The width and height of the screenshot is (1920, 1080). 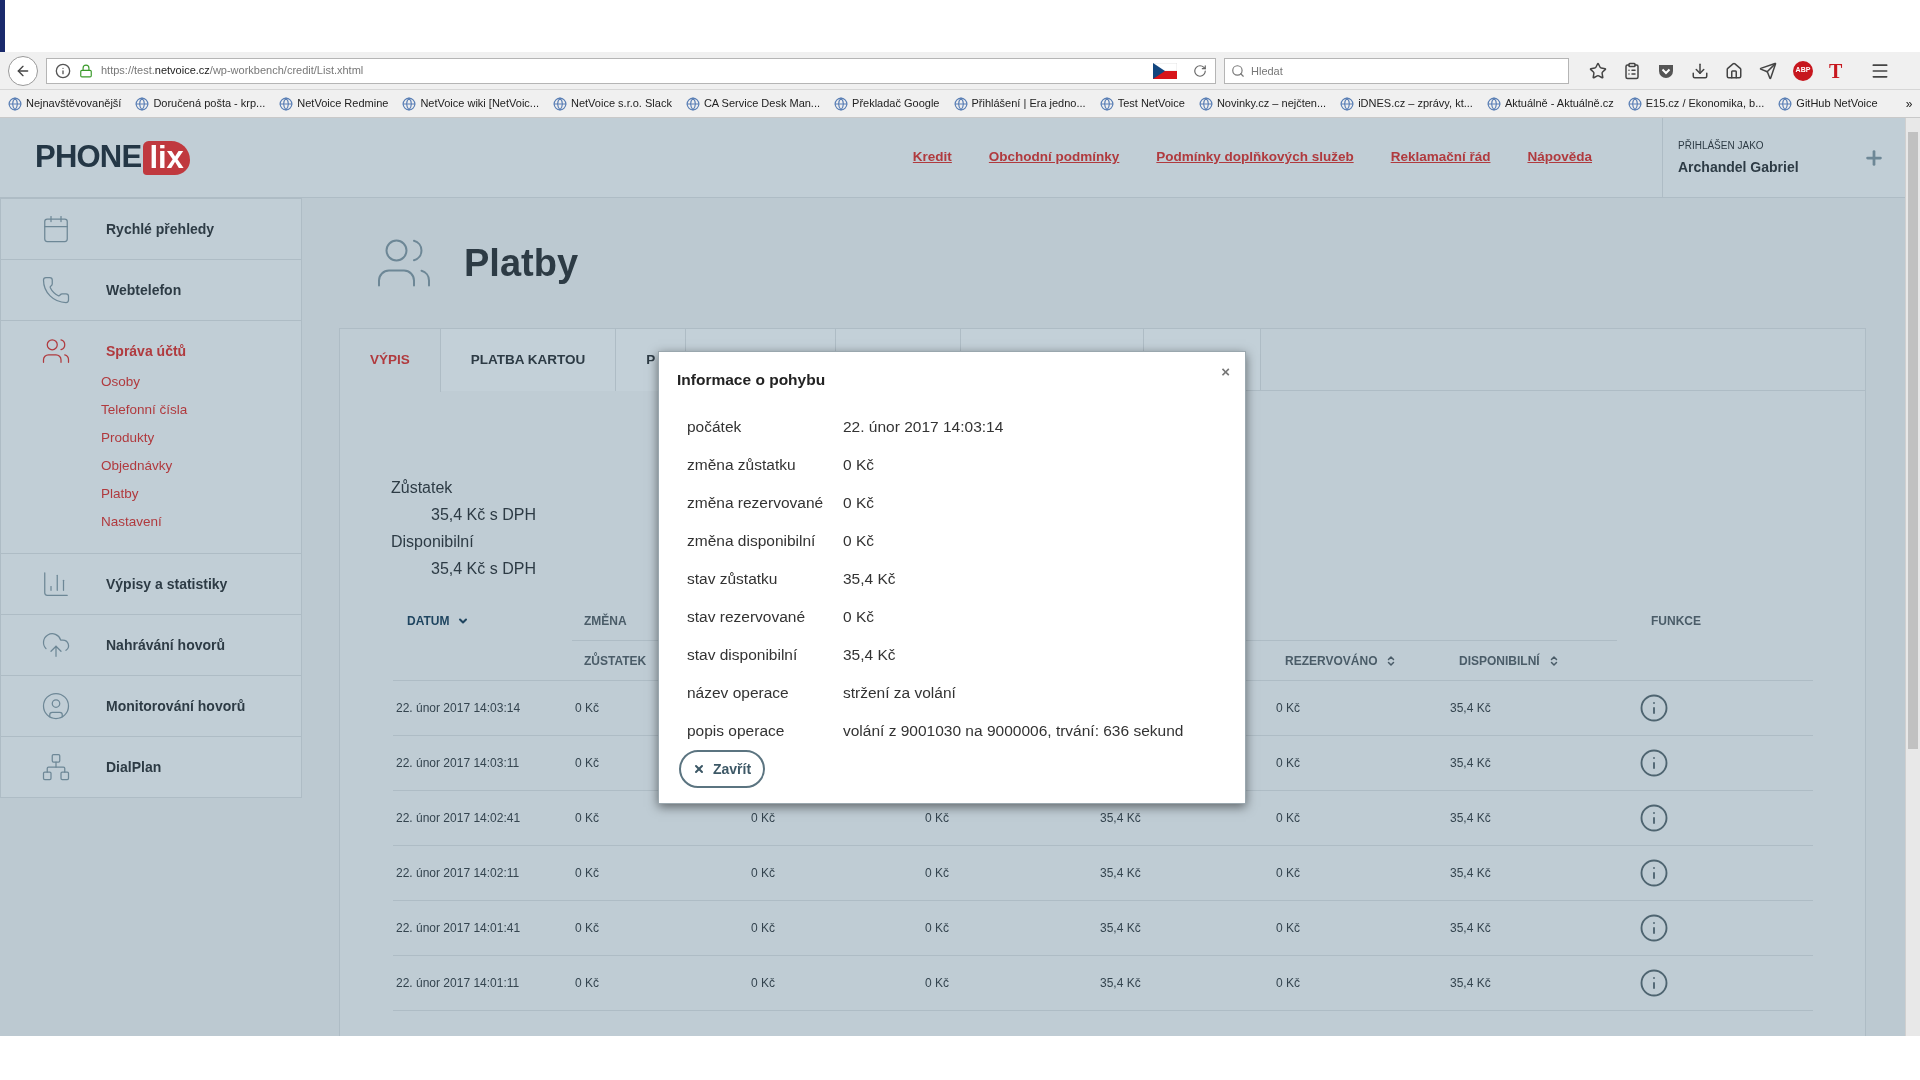 What do you see at coordinates (56, 645) in the screenshot?
I see `cloud-upload-icon` at bounding box center [56, 645].